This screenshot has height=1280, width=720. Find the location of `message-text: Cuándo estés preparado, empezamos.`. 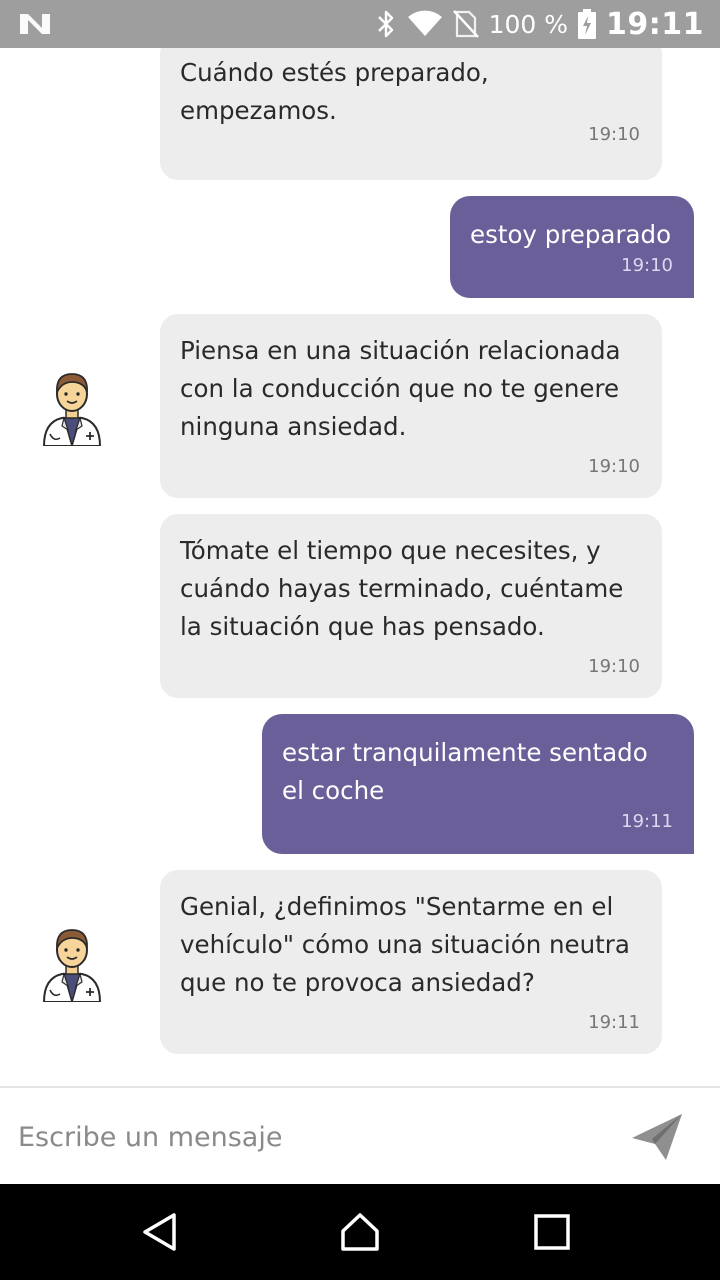

message-text: Cuándo estés preparado, empezamos. is located at coordinates (334, 91).